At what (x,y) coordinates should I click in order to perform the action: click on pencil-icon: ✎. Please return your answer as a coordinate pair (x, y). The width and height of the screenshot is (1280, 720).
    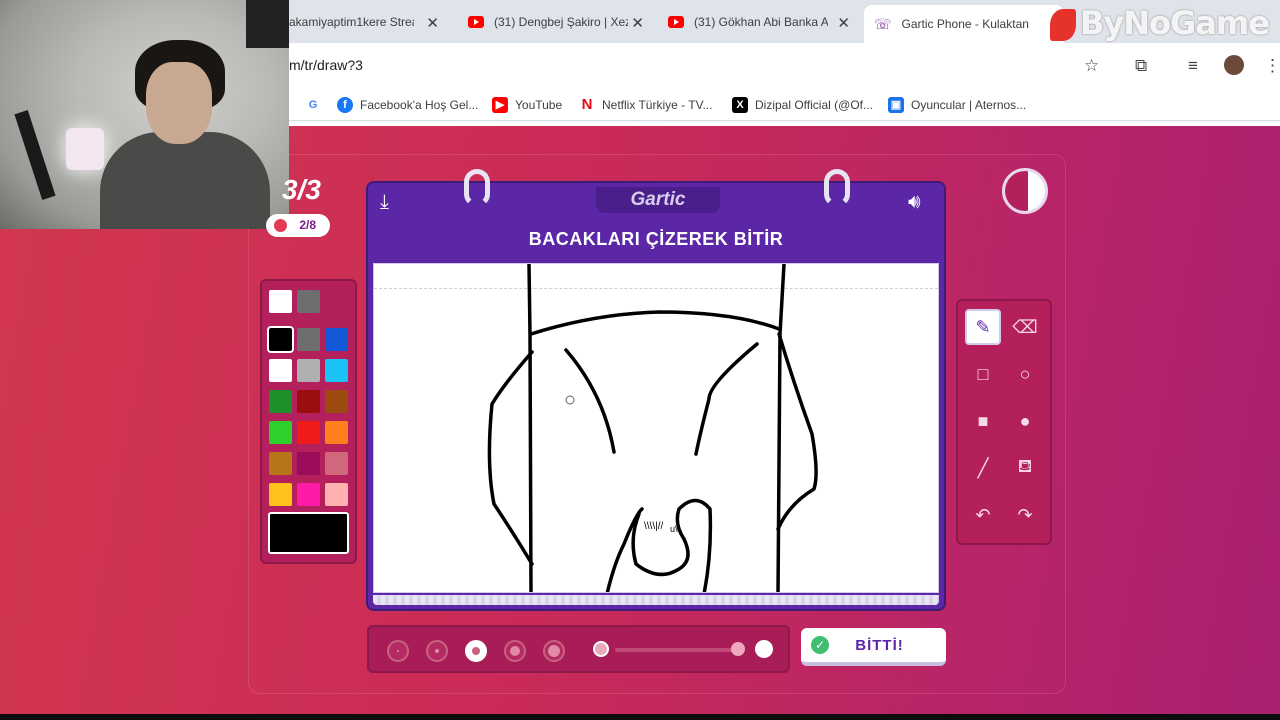
    Looking at the image, I should click on (983, 327).